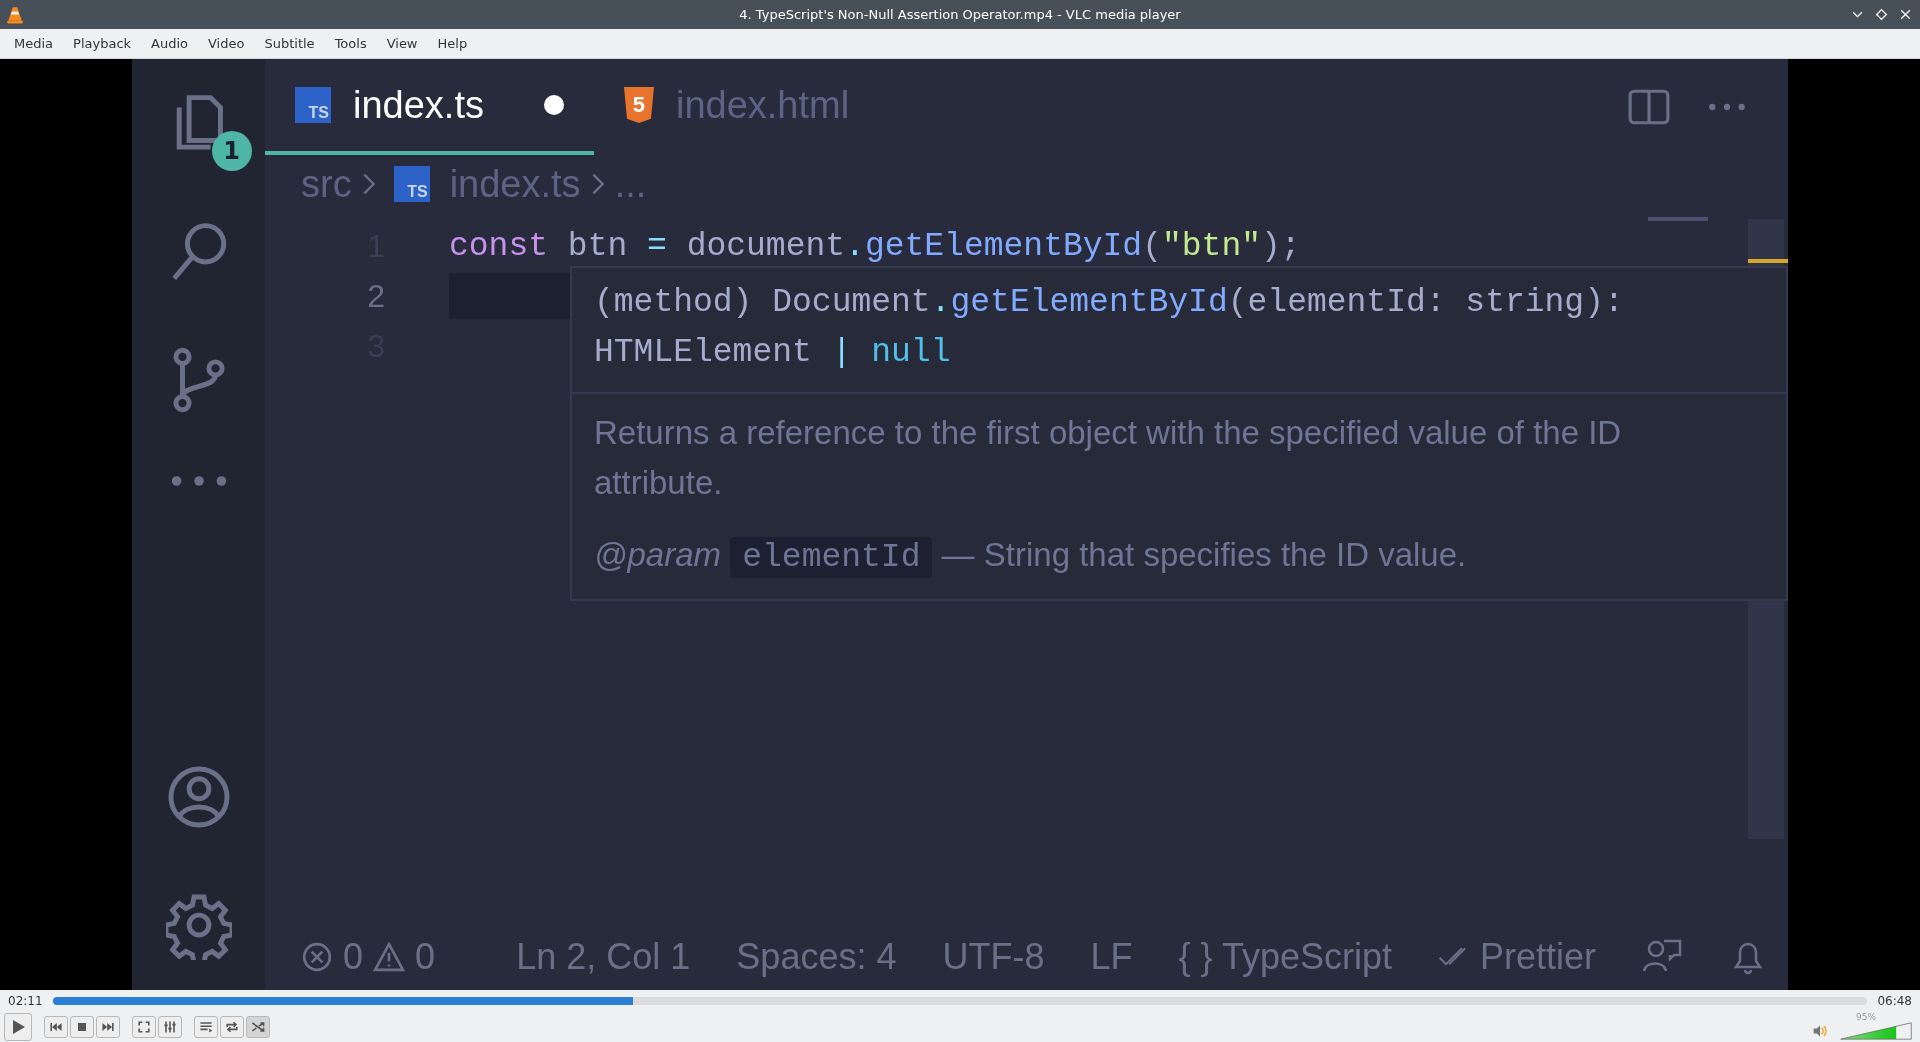  What do you see at coordinates (816, 957) in the screenshot?
I see `status-item: Spaces: 4` at bounding box center [816, 957].